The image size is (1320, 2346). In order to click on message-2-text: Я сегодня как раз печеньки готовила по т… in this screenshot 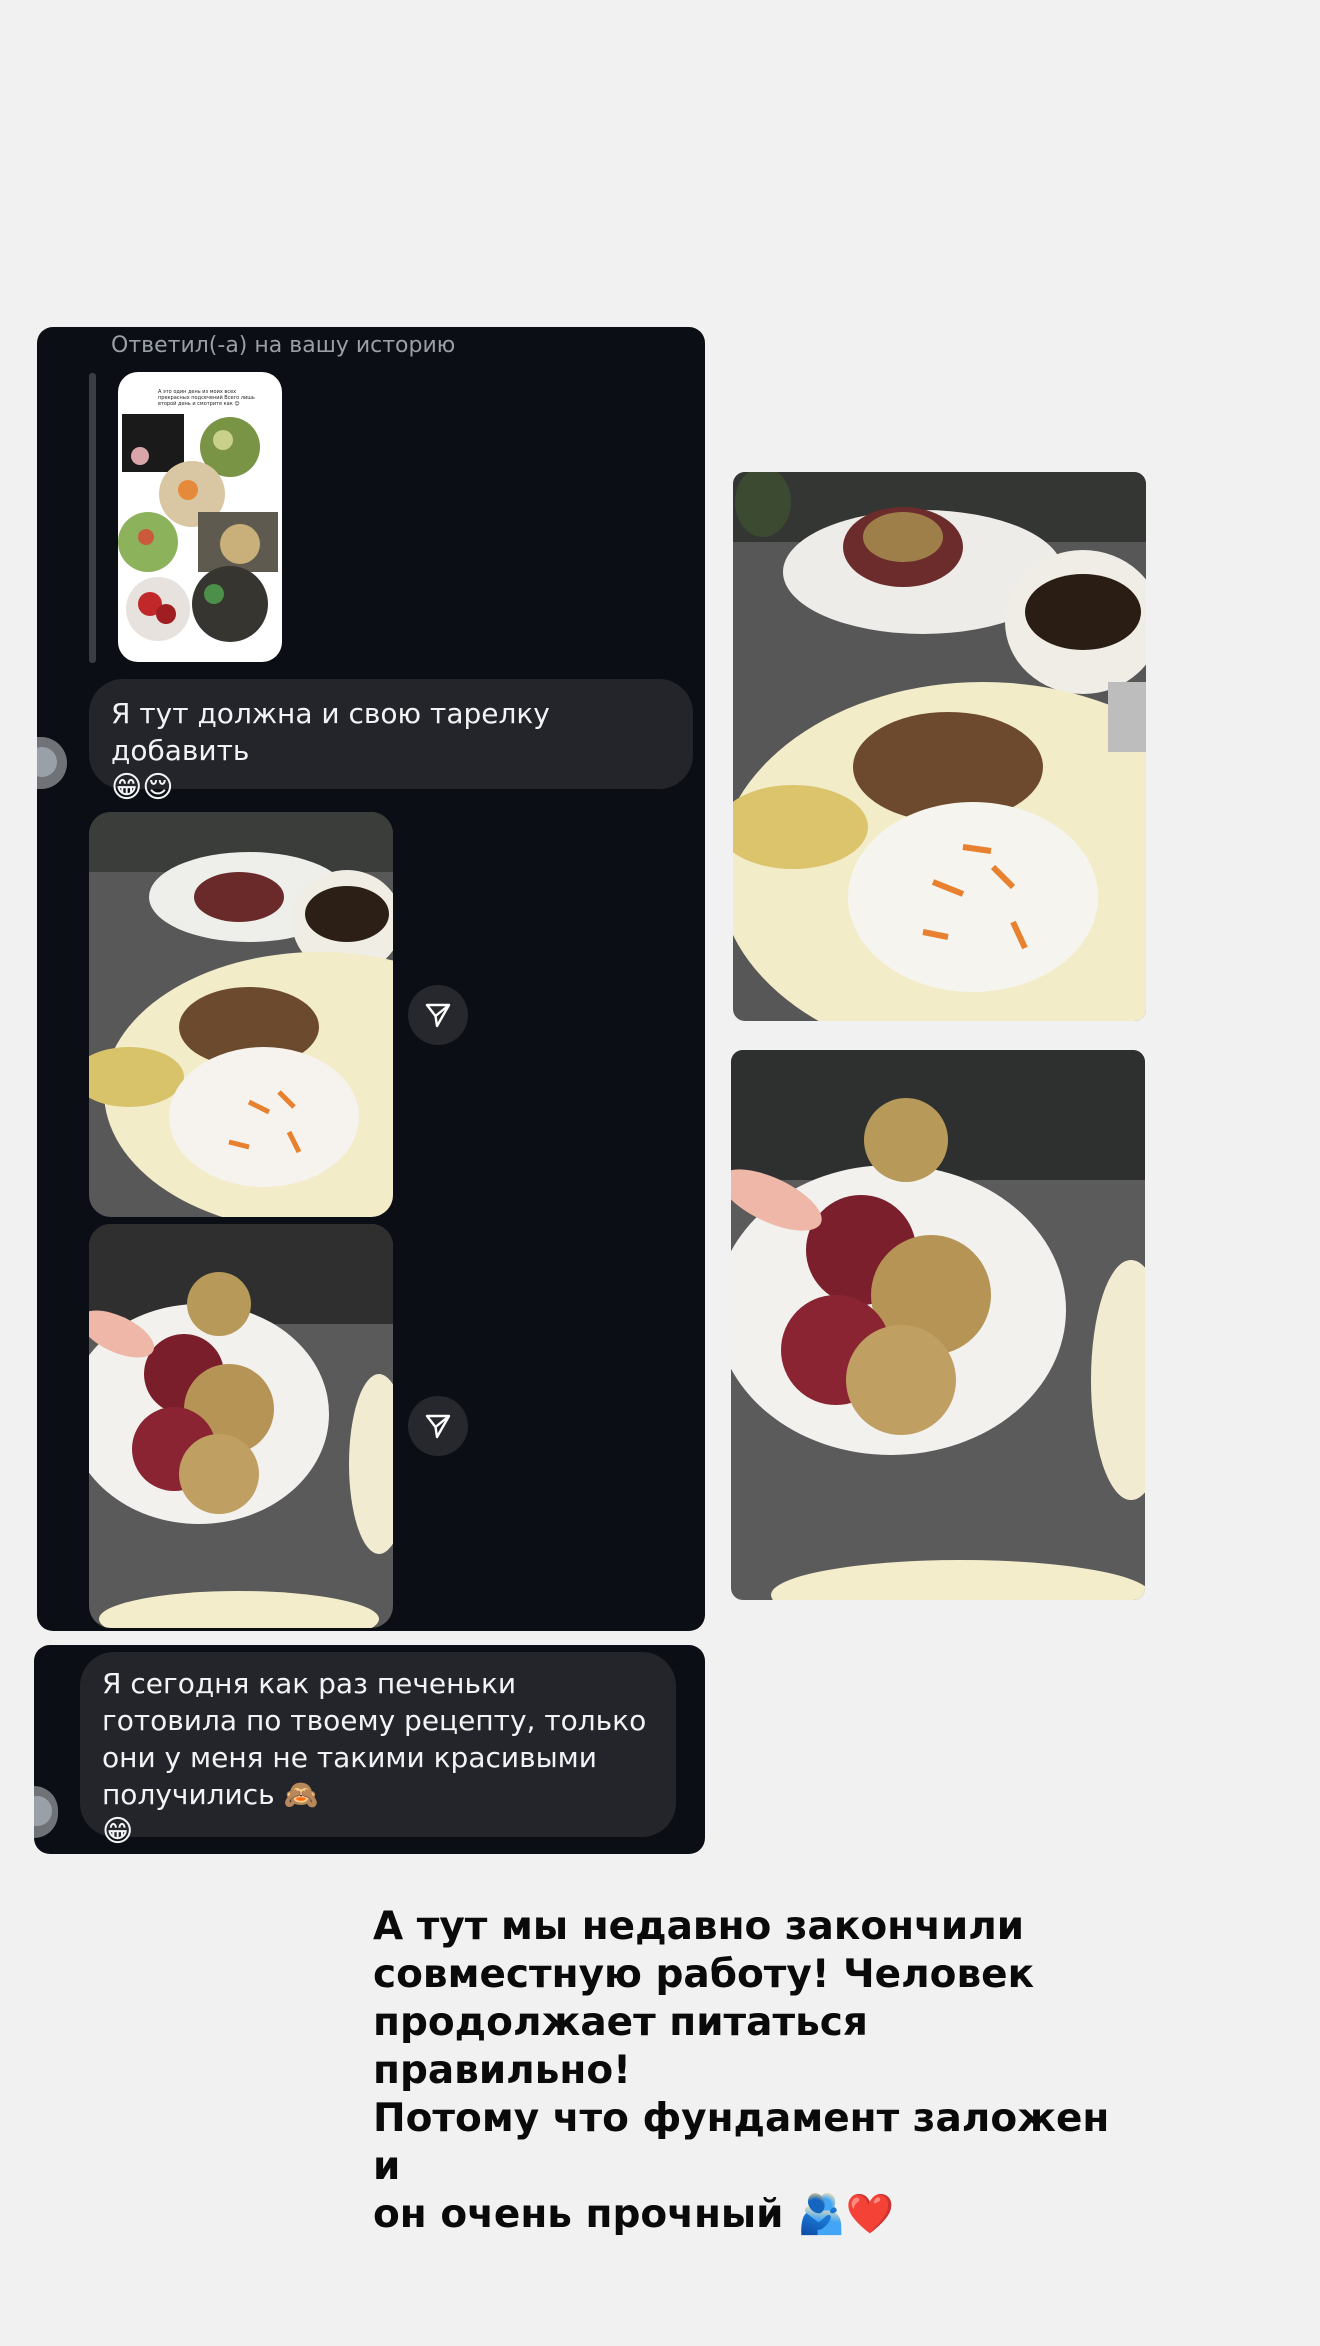, I will do `click(374, 1739)`.